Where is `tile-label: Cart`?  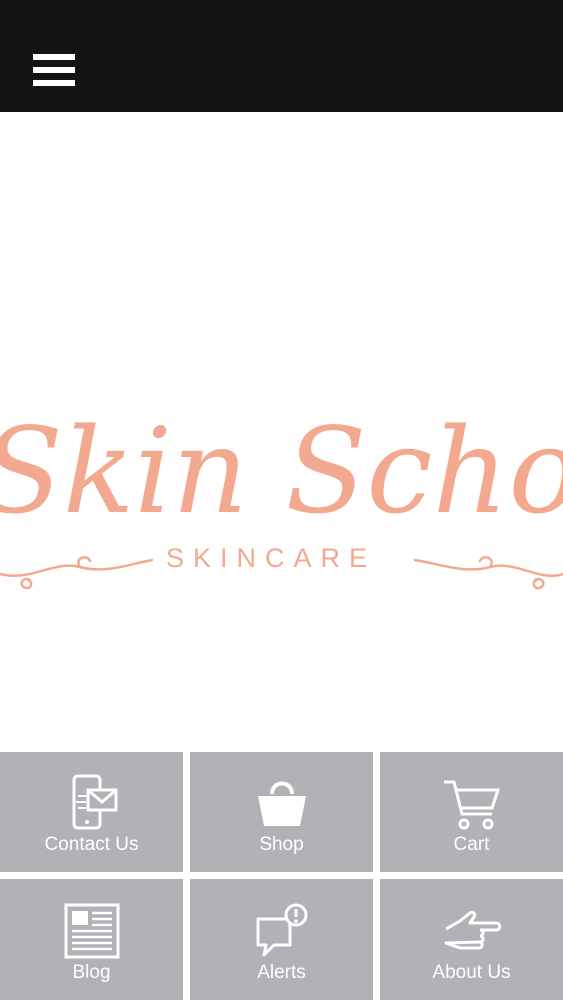 tile-label: Cart is located at coordinates (471, 844).